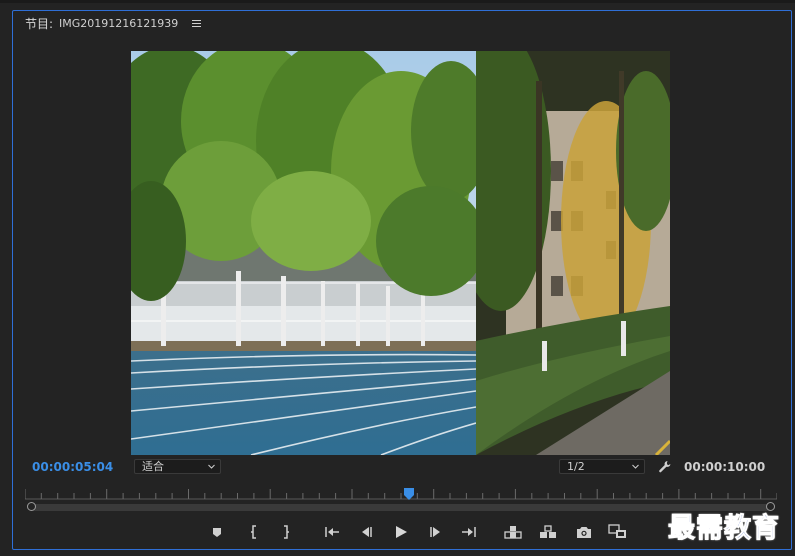 The height and width of the screenshot is (556, 795). What do you see at coordinates (665, 467) in the screenshot?
I see `settings-wrench-icon` at bounding box center [665, 467].